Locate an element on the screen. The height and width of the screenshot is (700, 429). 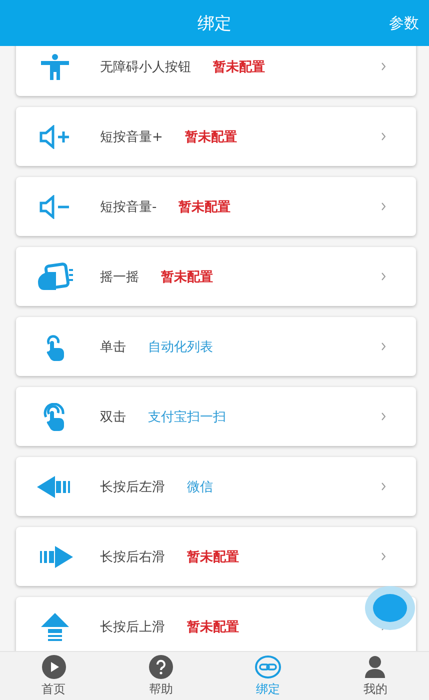
help-icon is located at coordinates (160, 666).